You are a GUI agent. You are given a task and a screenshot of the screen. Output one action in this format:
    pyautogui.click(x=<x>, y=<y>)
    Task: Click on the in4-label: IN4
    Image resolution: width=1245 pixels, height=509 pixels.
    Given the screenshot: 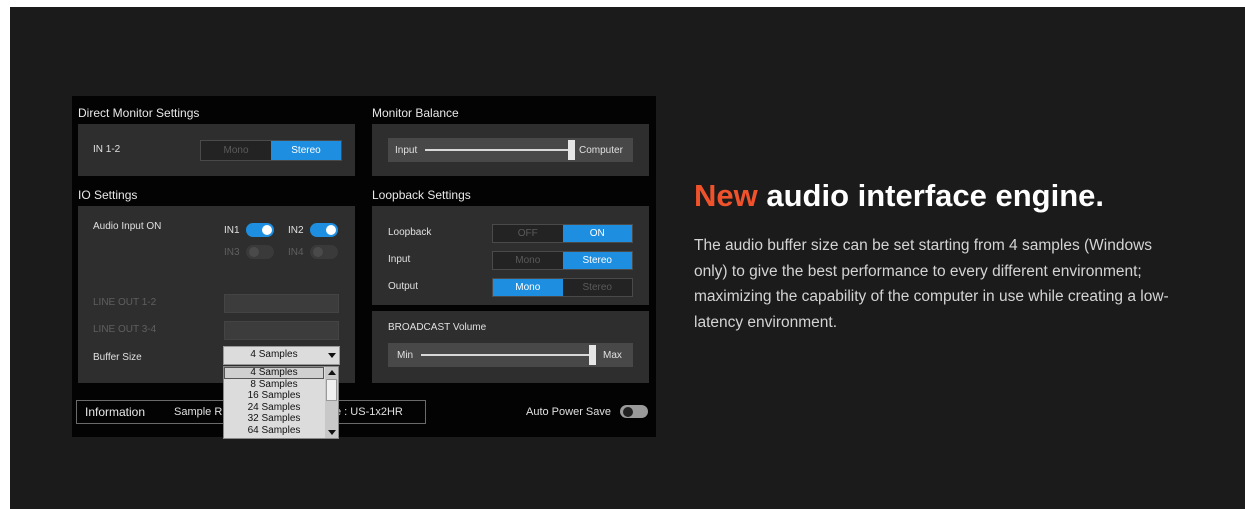 What is the action you would take?
    pyautogui.click(x=296, y=252)
    